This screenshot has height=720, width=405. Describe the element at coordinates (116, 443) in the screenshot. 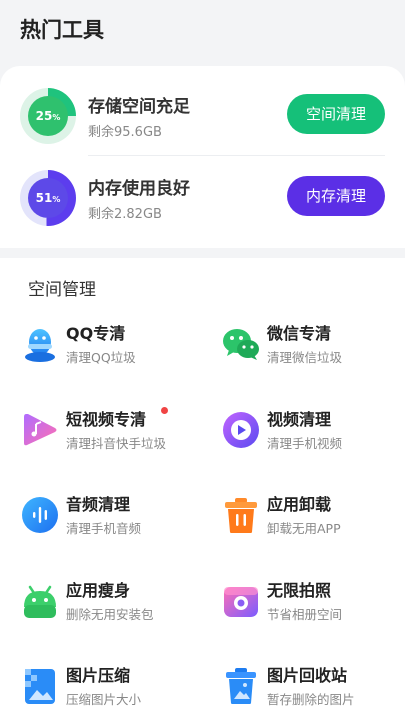

I see `tool-desc: 清理抖音快手垃圾` at that location.